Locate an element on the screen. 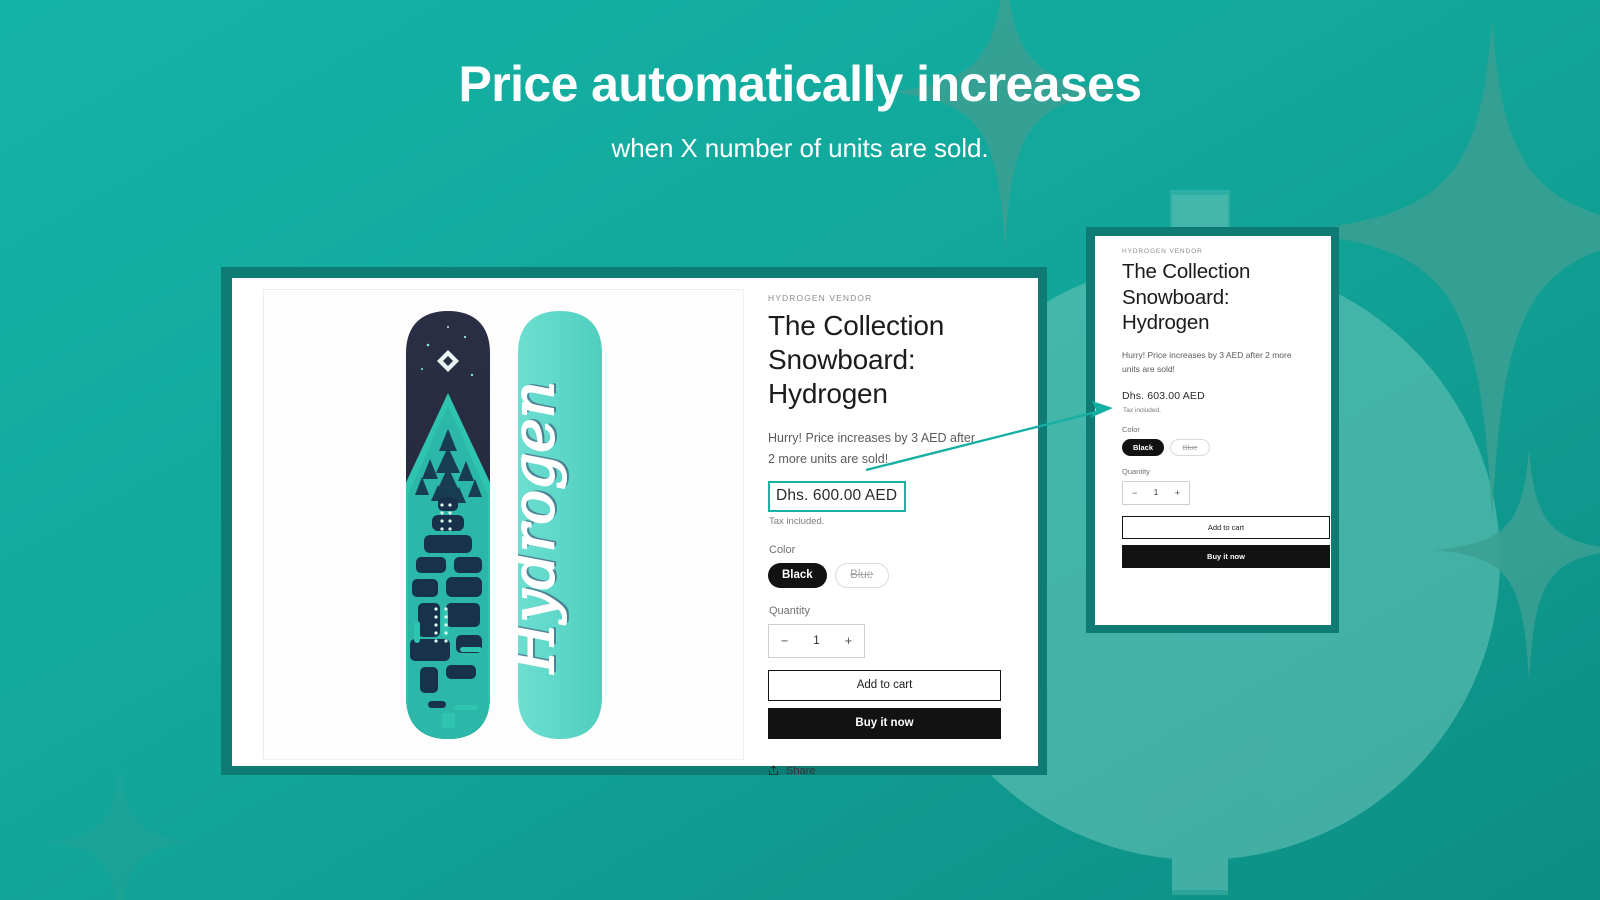  product-price: Dhs. 600.00 AED is located at coordinates (837, 495).